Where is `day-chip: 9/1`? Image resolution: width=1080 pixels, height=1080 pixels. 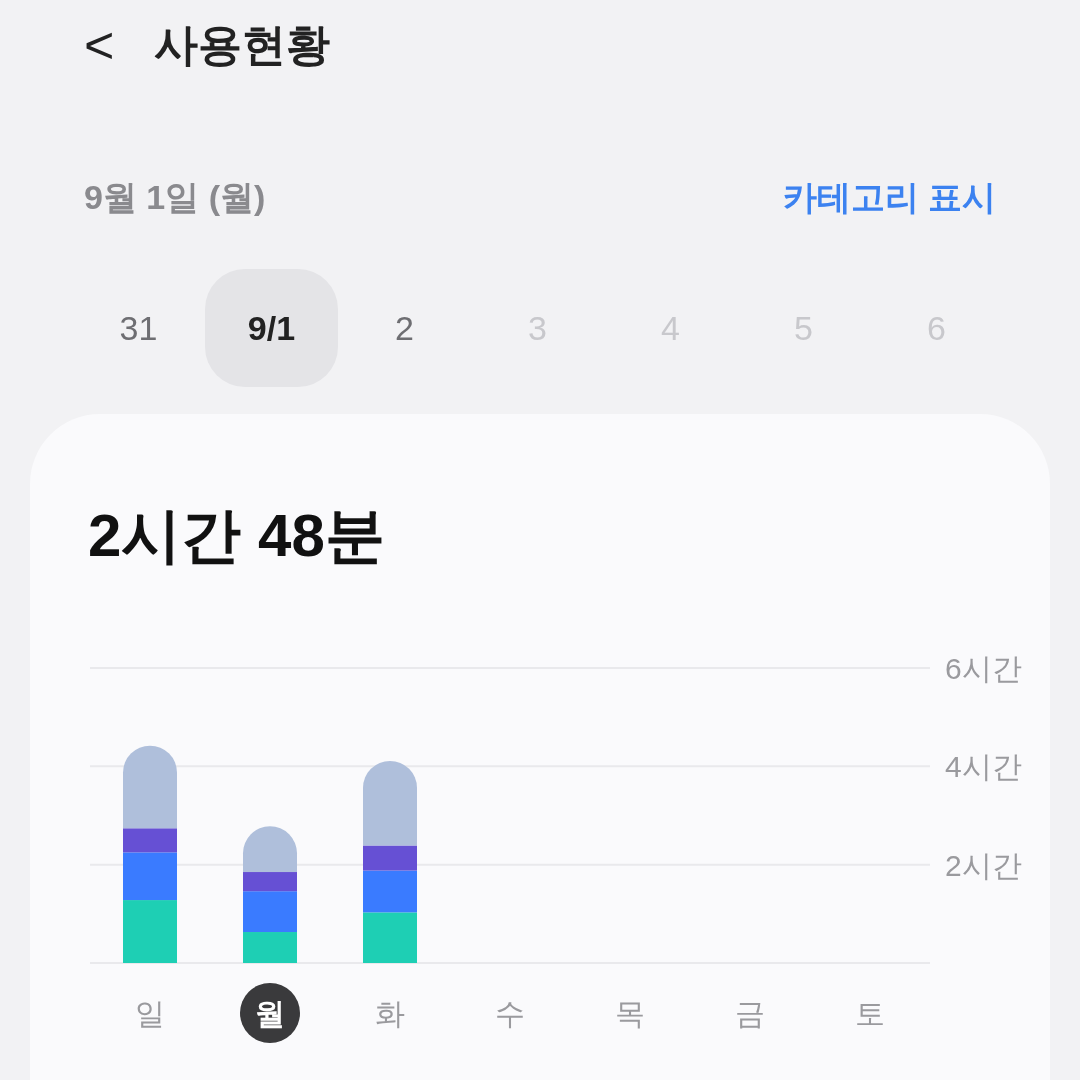
day-chip: 9/1 is located at coordinates (271, 328).